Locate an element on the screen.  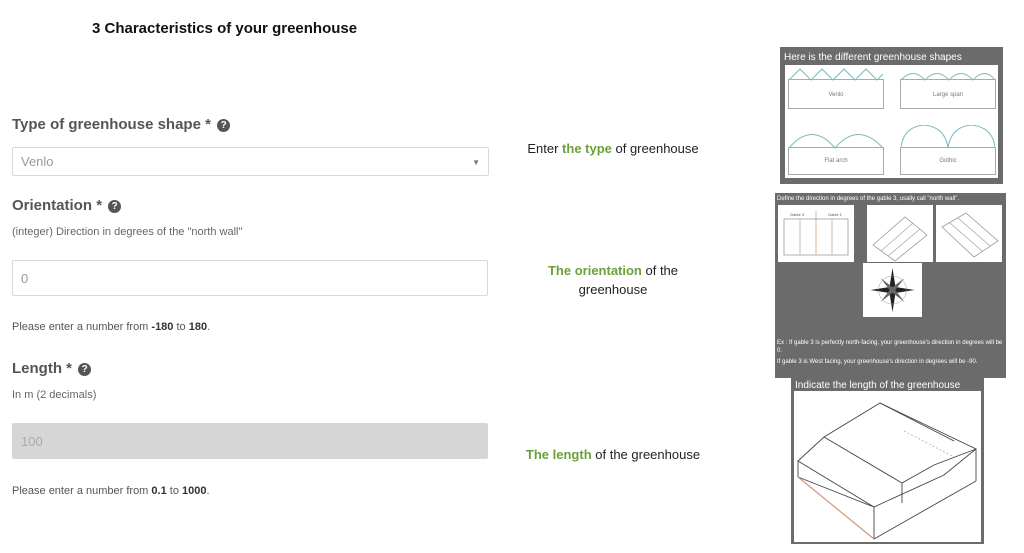
compass-rose is located at coordinates (892, 290).